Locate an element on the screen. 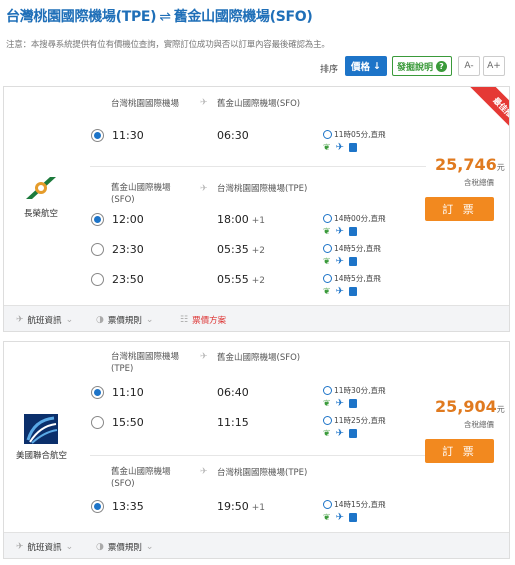  total-price: 25,904元 is located at coordinates (470, 406).